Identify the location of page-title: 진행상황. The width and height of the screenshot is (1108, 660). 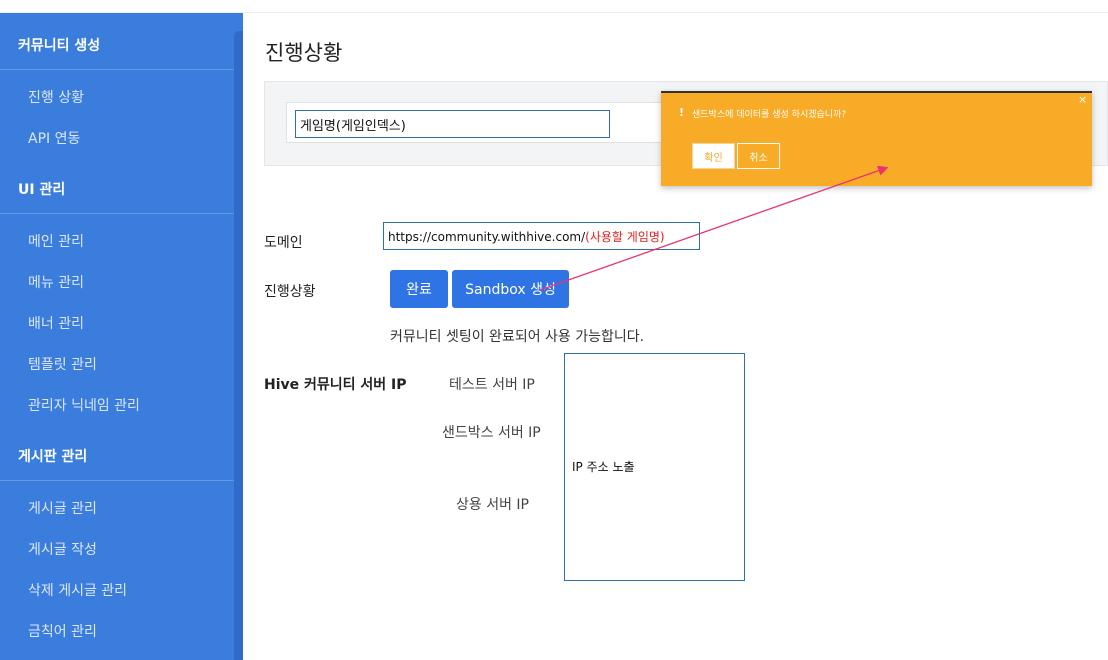
(304, 53).